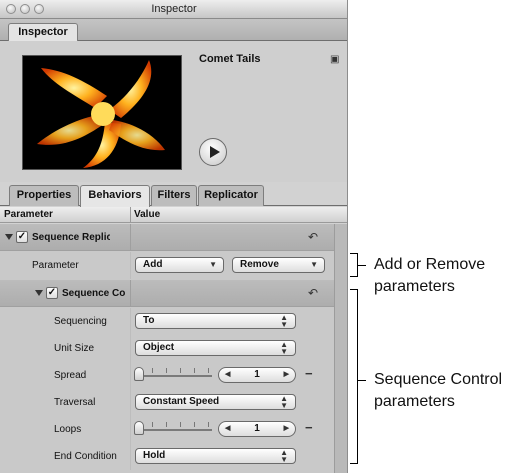 The width and height of the screenshot is (524, 473). Describe the element at coordinates (139, 374) in the screenshot. I see `spread-slider-knob` at that location.